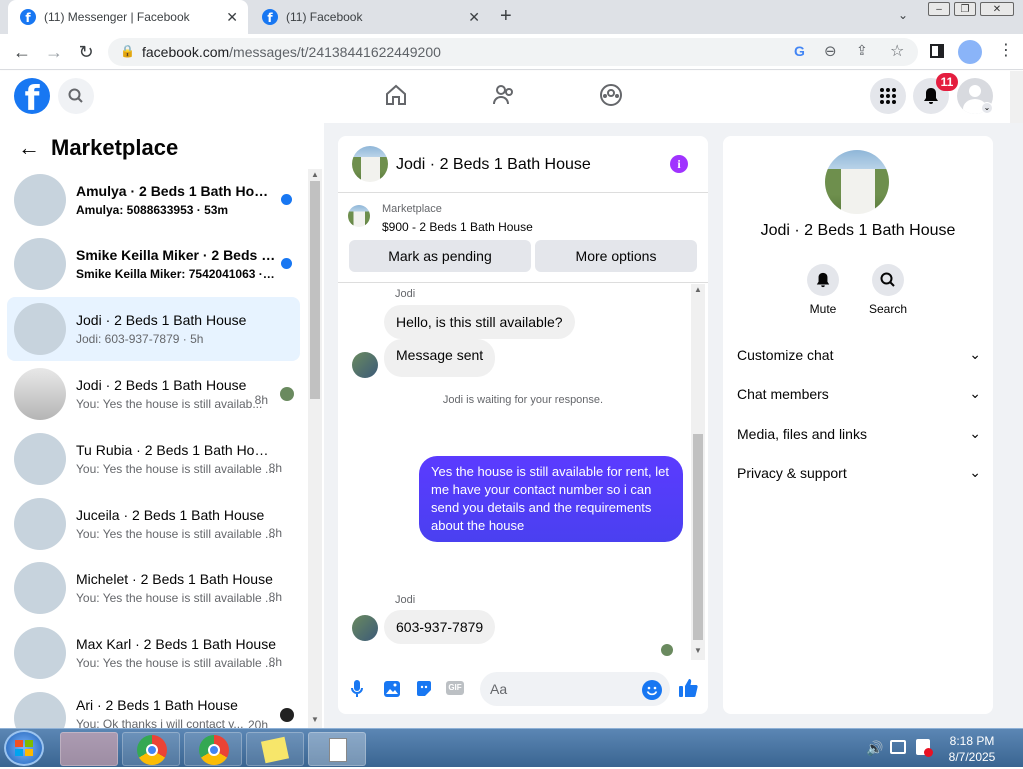  I want to click on conversation-time: 20h, so click(257, 723).